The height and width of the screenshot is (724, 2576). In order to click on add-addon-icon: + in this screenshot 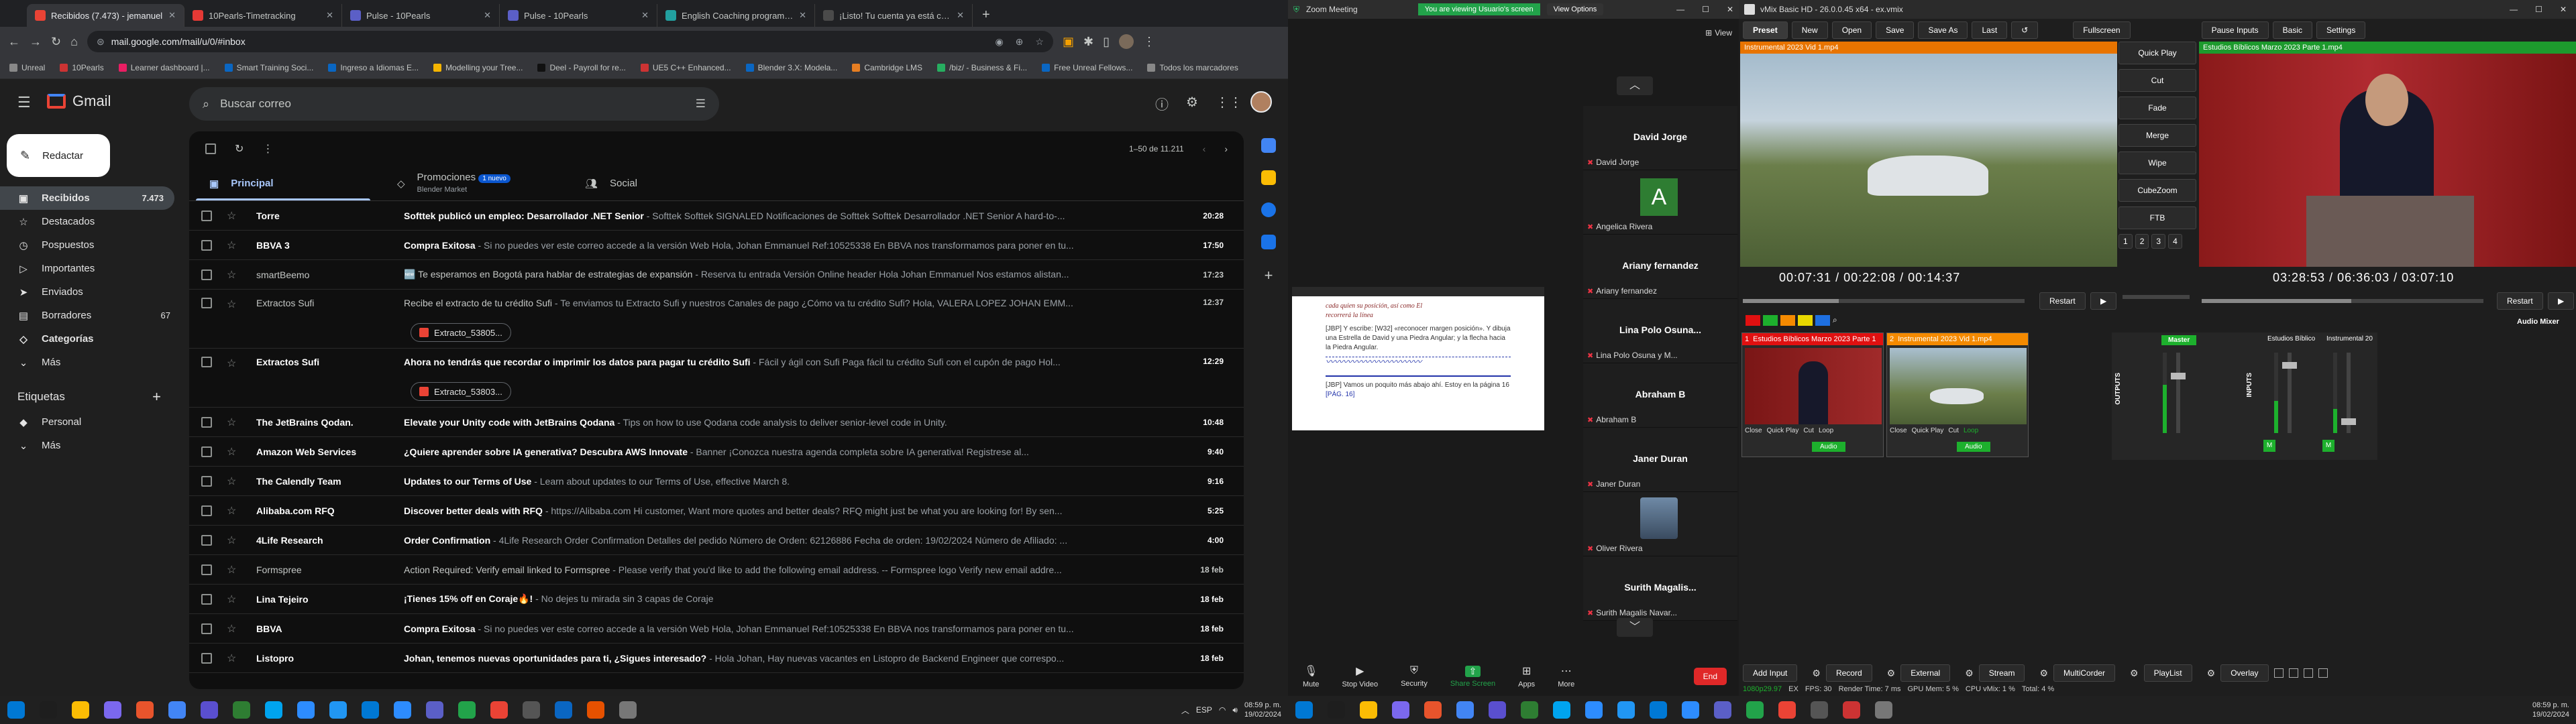, I will do `click(1269, 275)`.